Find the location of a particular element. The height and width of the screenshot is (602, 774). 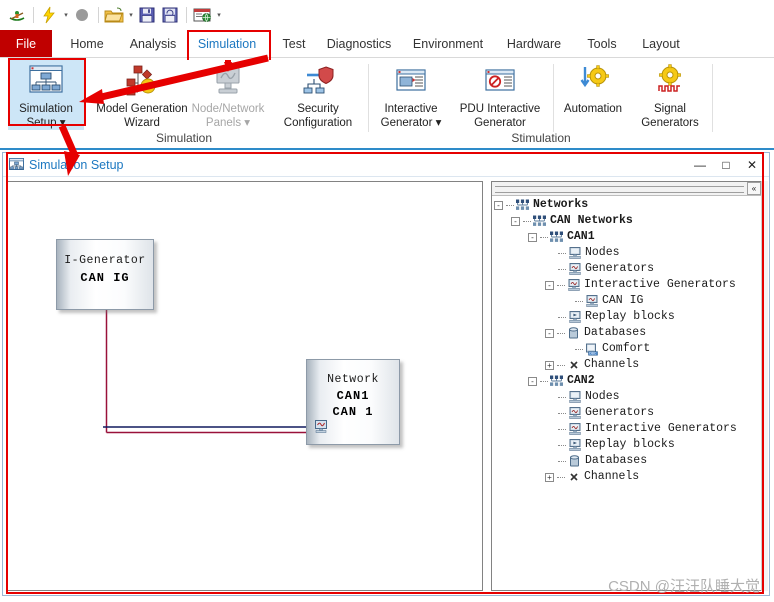

tree-item-label: CAN Networks is located at coordinates (591, 220).